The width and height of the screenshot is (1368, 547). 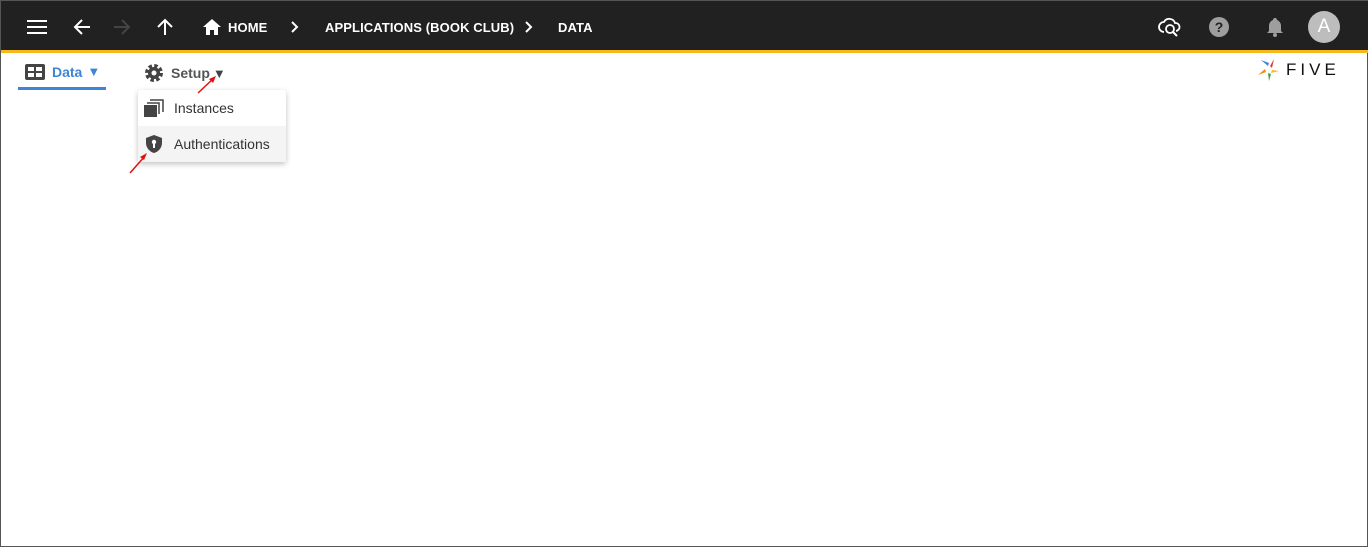 What do you see at coordinates (94, 71) in the screenshot?
I see `caret-down-icon: ▼` at bounding box center [94, 71].